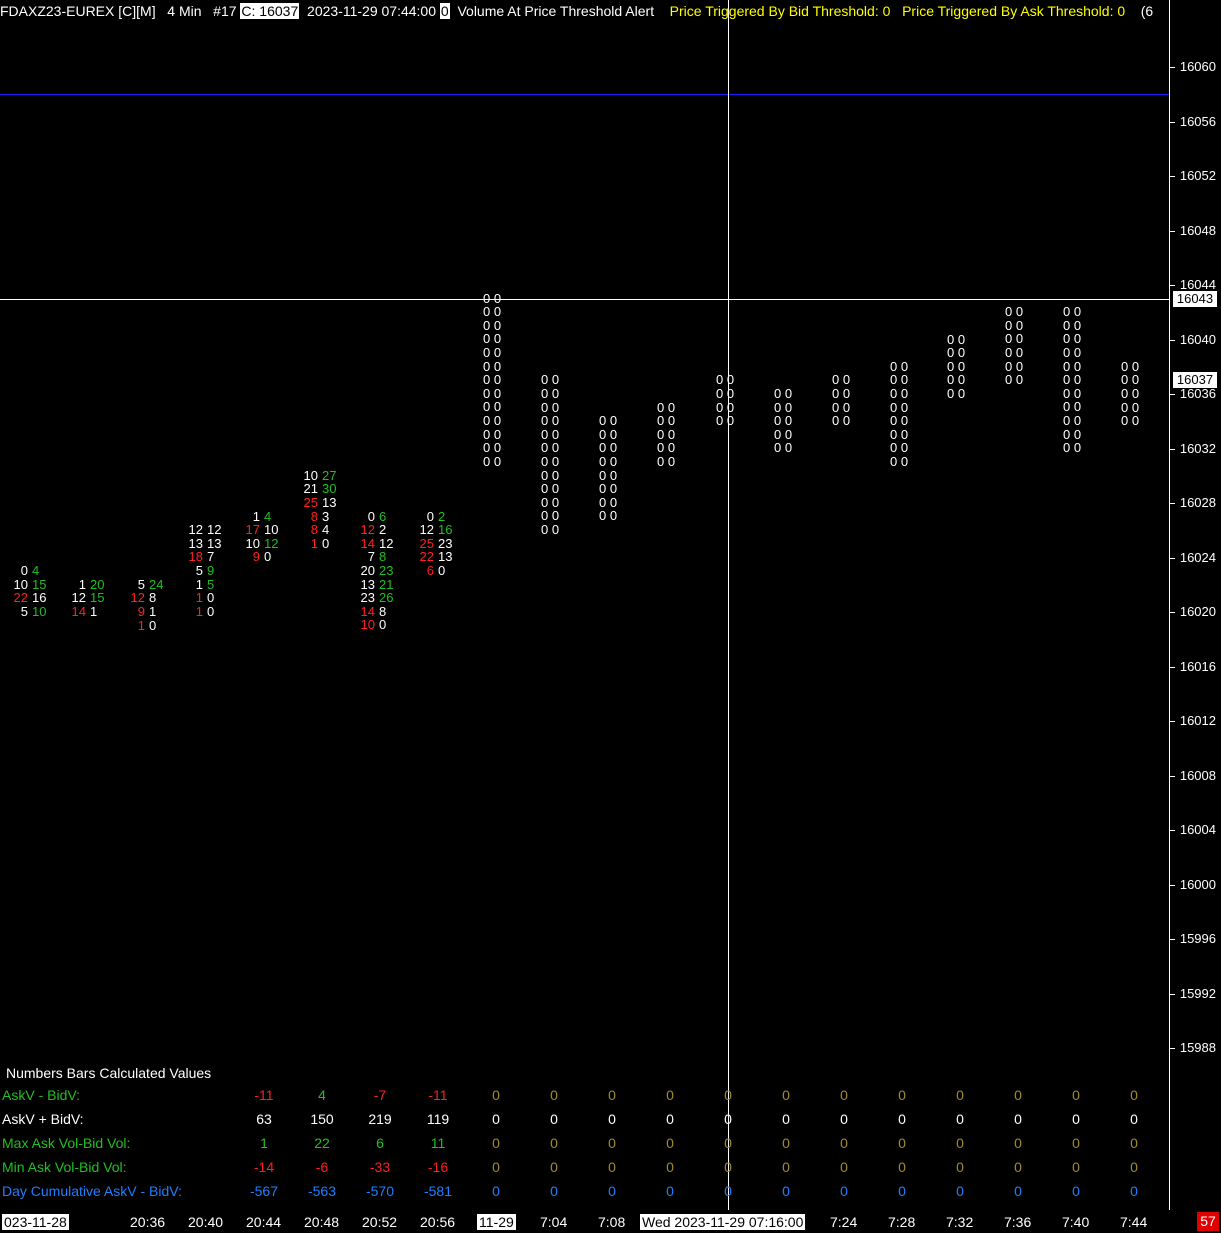  I want to click on ask-volume-cell: 8, so click(383, 557).